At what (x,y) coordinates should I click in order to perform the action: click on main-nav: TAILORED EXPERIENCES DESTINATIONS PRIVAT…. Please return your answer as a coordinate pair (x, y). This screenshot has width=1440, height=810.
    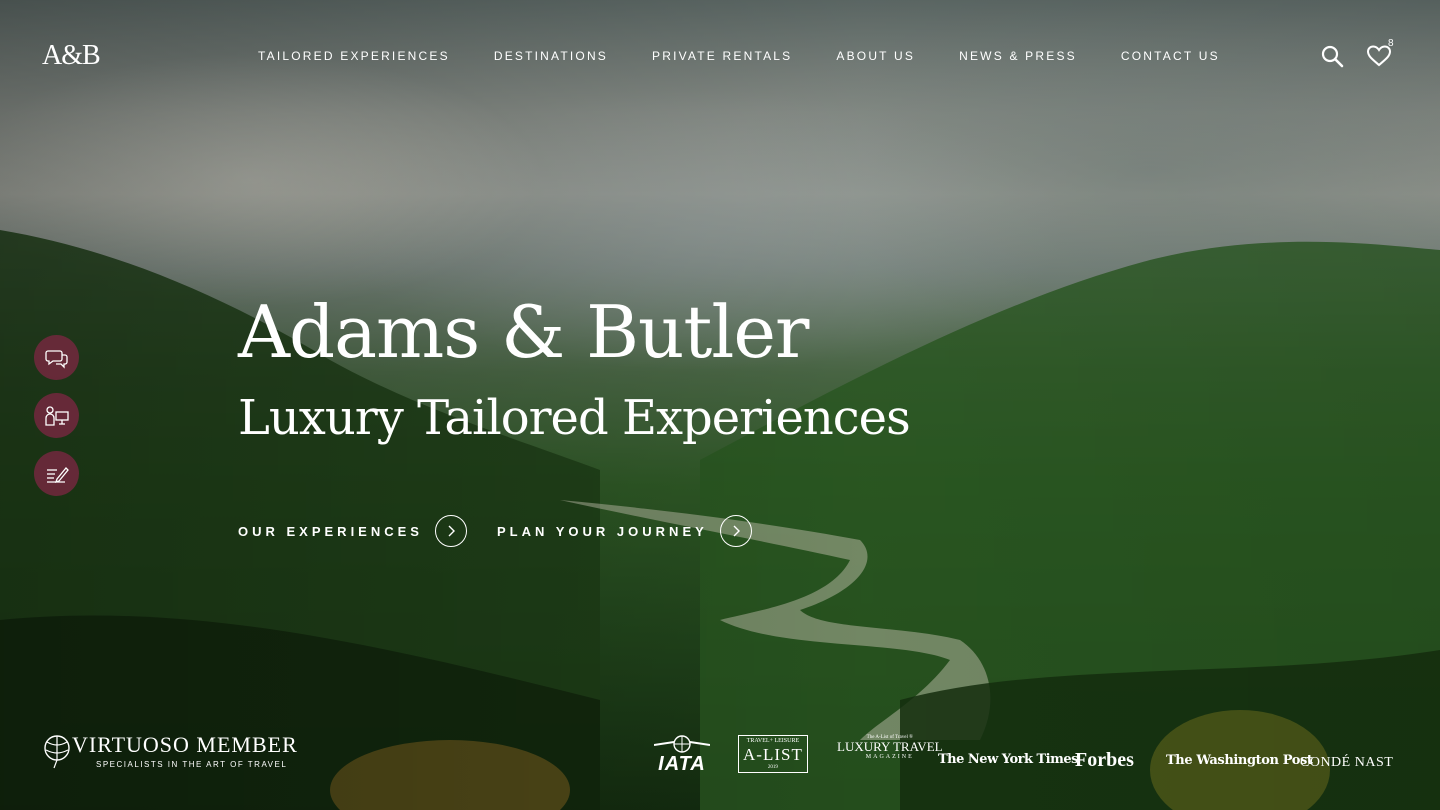
    Looking at the image, I should click on (761, 56).